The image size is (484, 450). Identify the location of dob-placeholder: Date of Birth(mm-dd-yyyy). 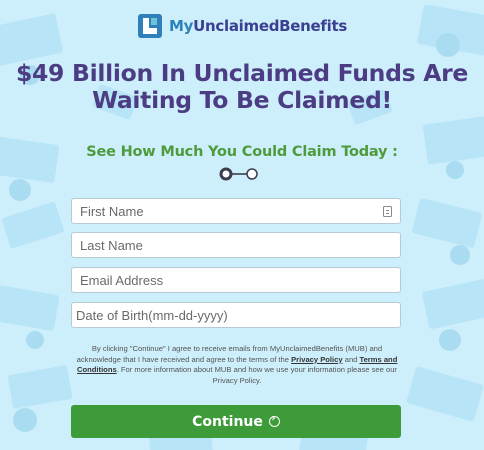
(152, 315).